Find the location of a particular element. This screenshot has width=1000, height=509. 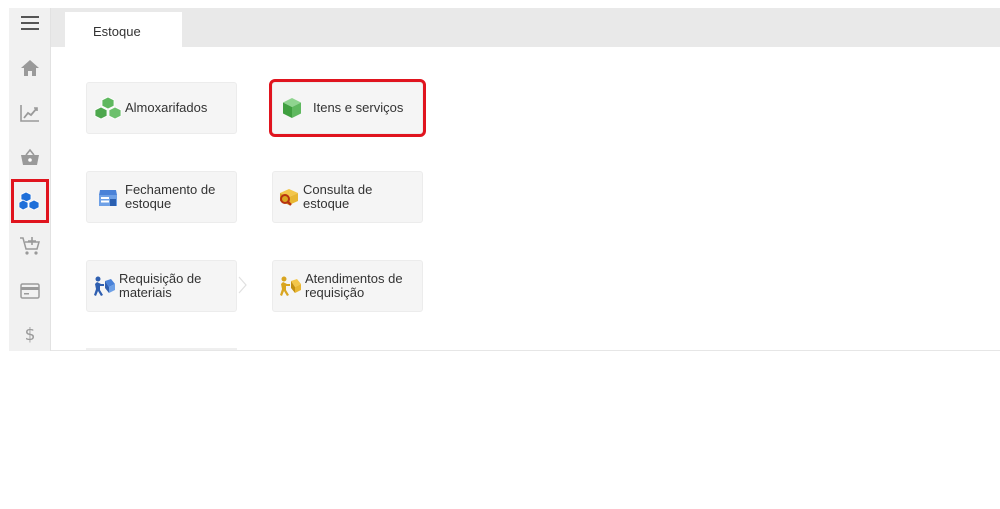

home-icon is located at coordinates (30, 68).